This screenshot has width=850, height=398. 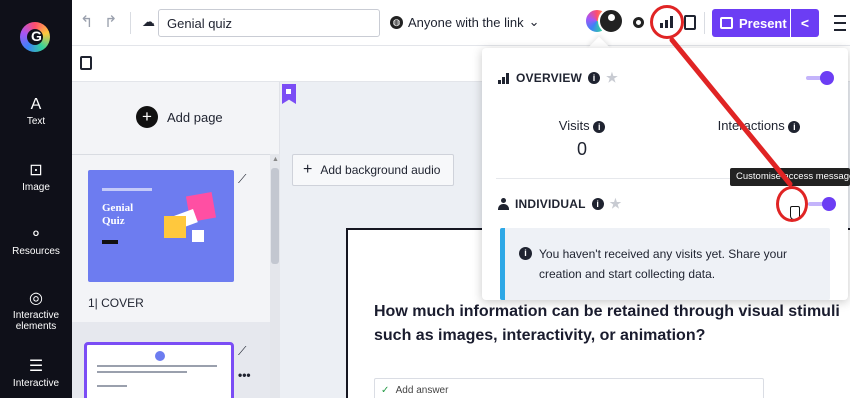 What do you see at coordinates (36, 383) in the screenshot?
I see `rail-item-label: Interactive` at bounding box center [36, 383].